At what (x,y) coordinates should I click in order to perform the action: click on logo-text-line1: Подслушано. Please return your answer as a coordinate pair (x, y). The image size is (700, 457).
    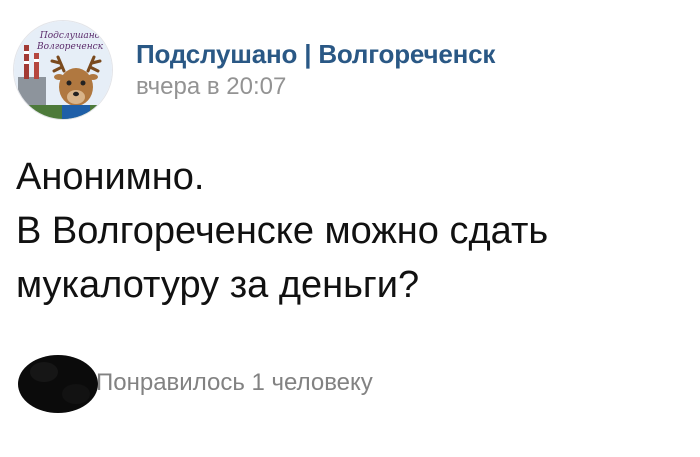
    Looking at the image, I should click on (70, 36).